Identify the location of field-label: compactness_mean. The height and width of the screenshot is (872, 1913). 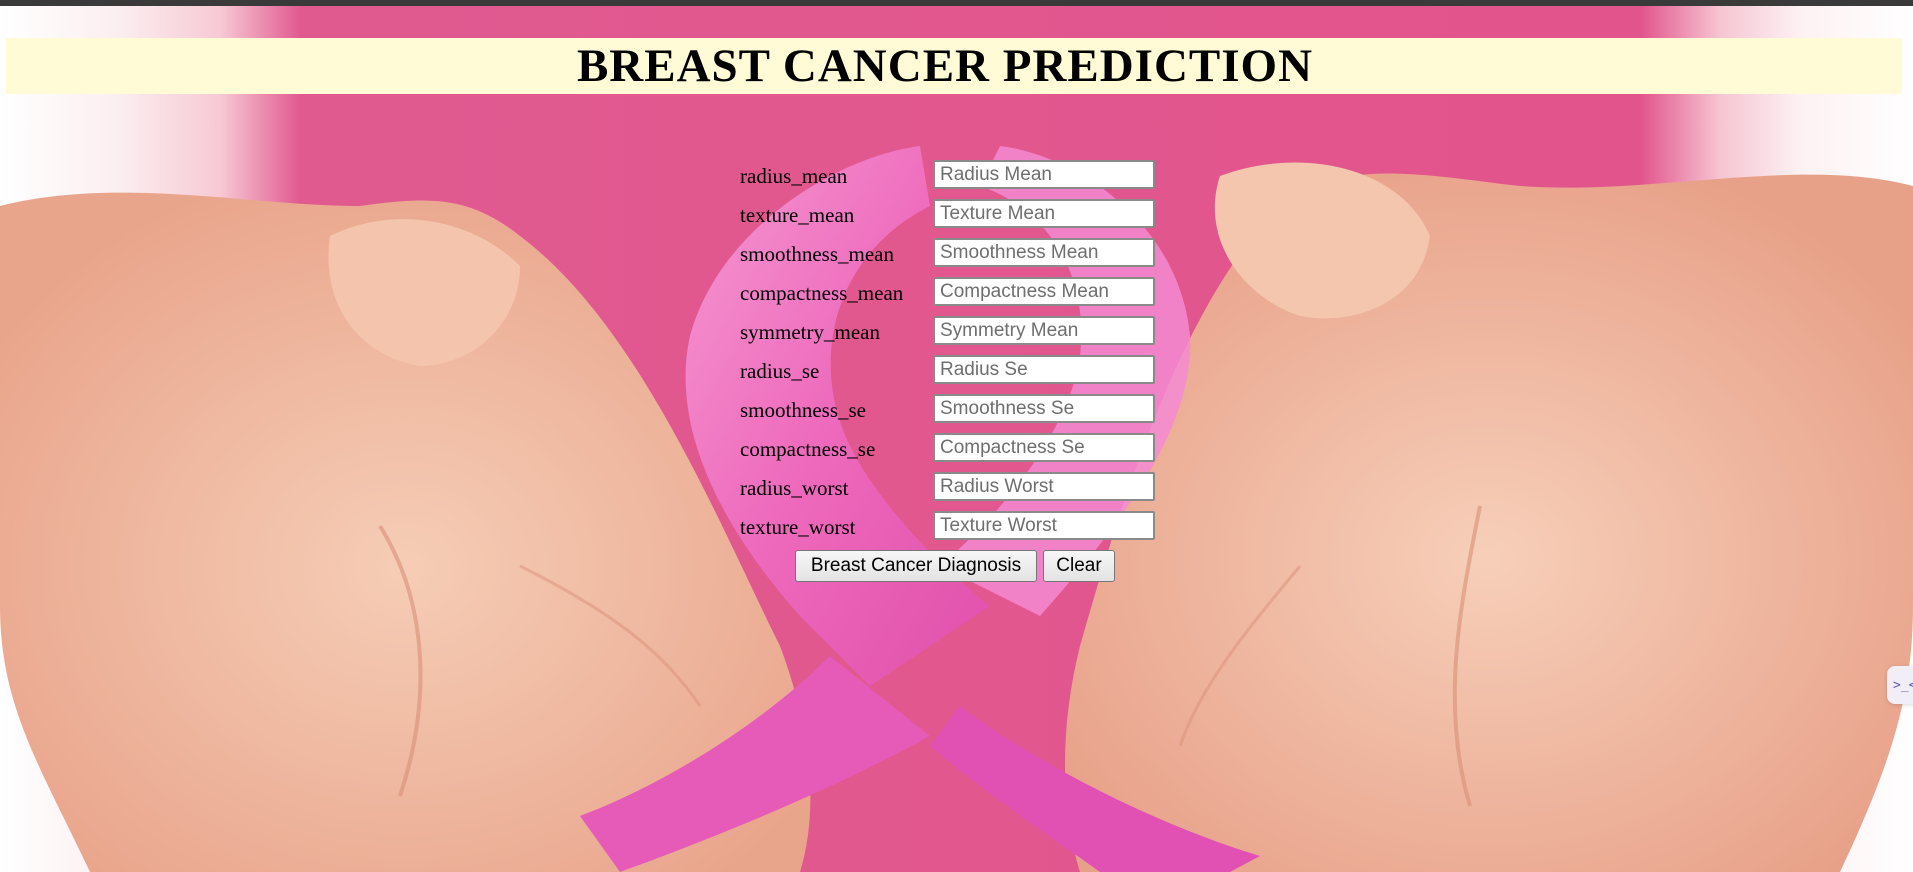
(822, 293).